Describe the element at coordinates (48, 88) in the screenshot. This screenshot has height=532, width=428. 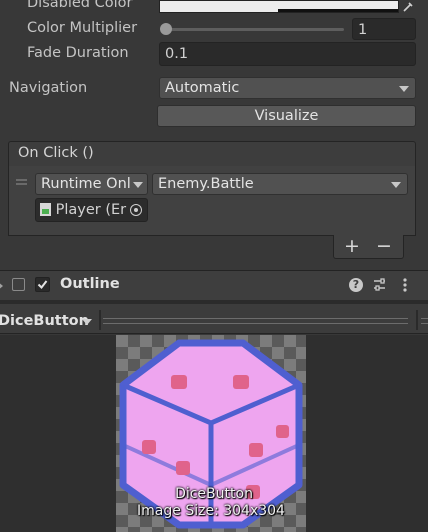
I see `navigation-label: Navigation` at that location.